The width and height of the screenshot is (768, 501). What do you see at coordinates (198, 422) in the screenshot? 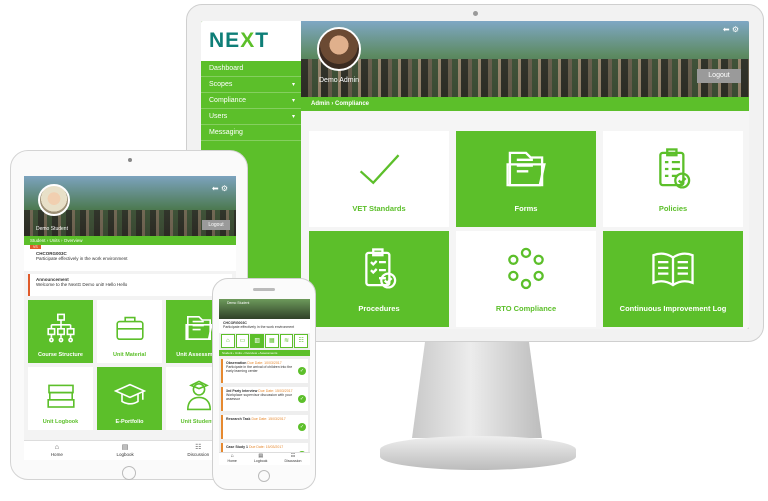
I see `tile-label: Unit Students` at bounding box center [198, 422].